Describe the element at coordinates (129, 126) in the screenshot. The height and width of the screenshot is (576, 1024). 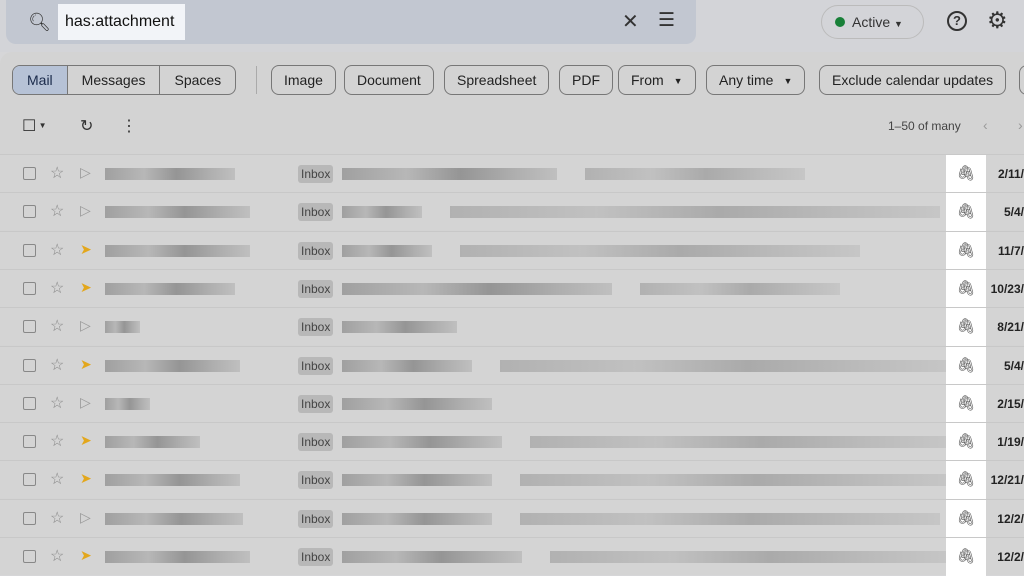
I see `more-options-icon: ⋮` at that location.